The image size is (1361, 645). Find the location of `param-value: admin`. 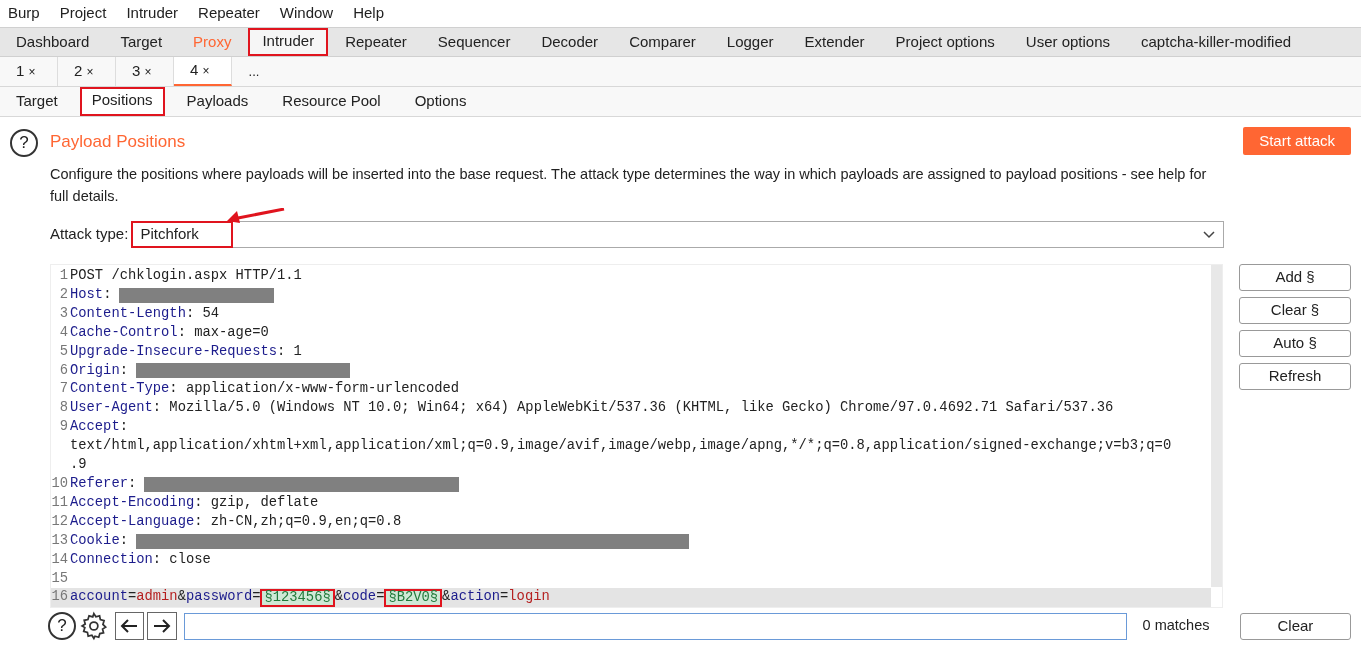

param-value: admin is located at coordinates (157, 597).